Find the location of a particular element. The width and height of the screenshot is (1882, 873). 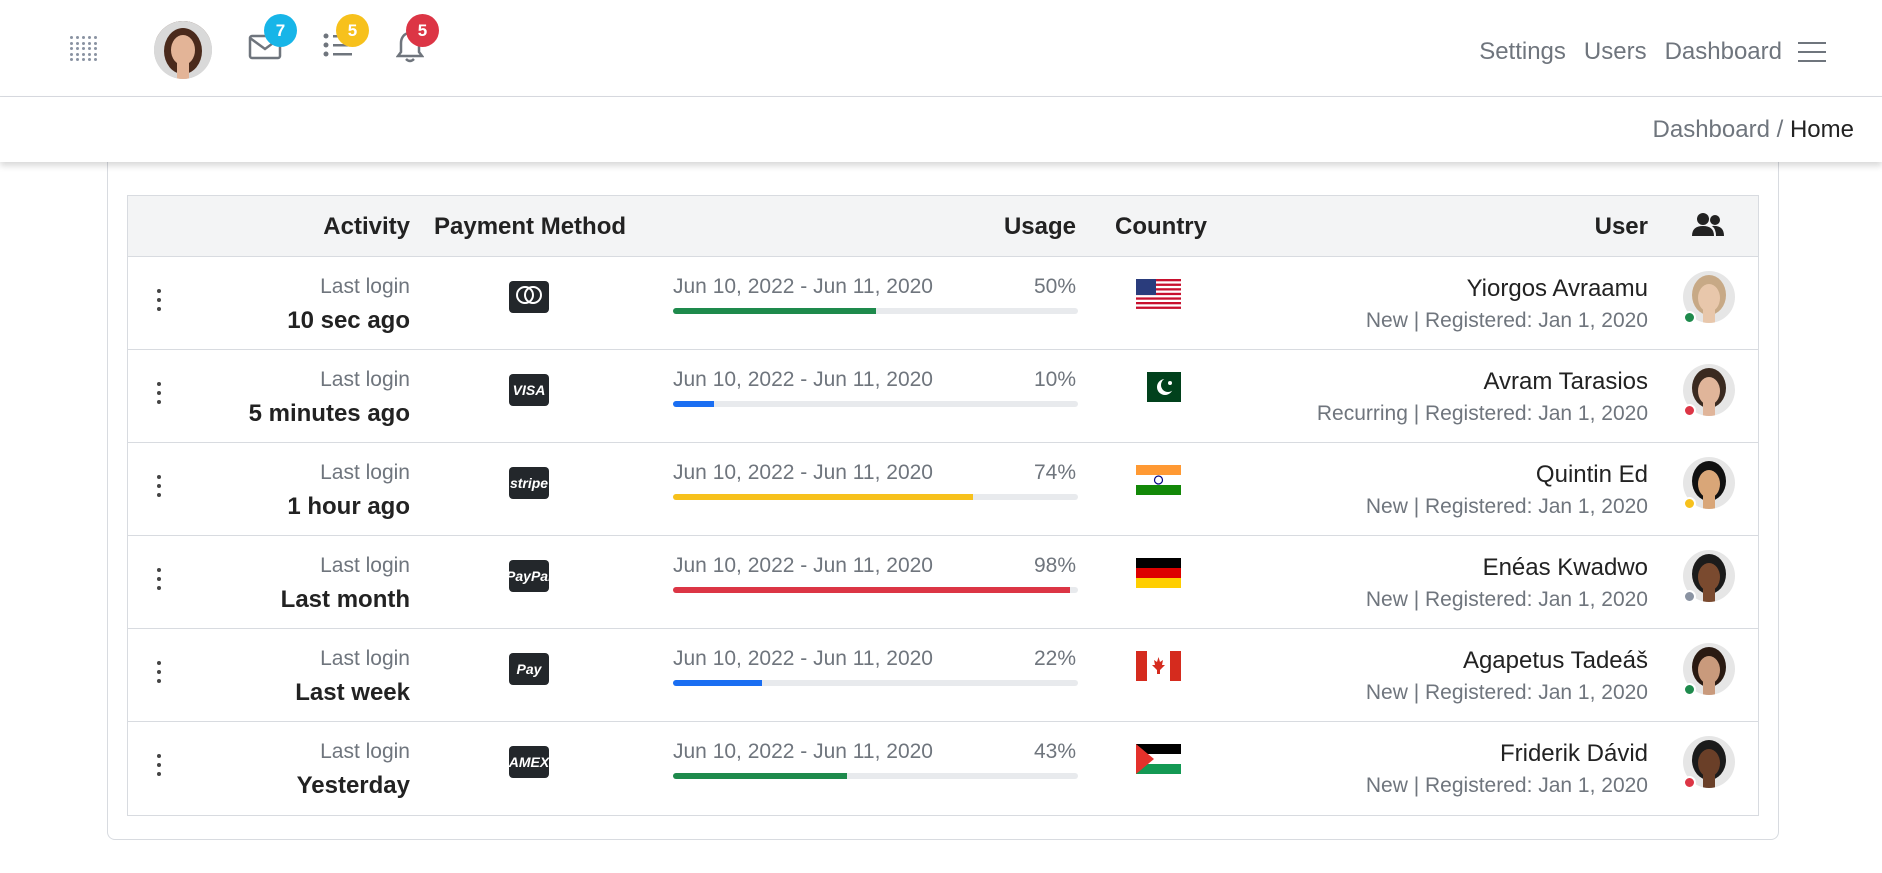

app-grid-icon is located at coordinates (85, 49).